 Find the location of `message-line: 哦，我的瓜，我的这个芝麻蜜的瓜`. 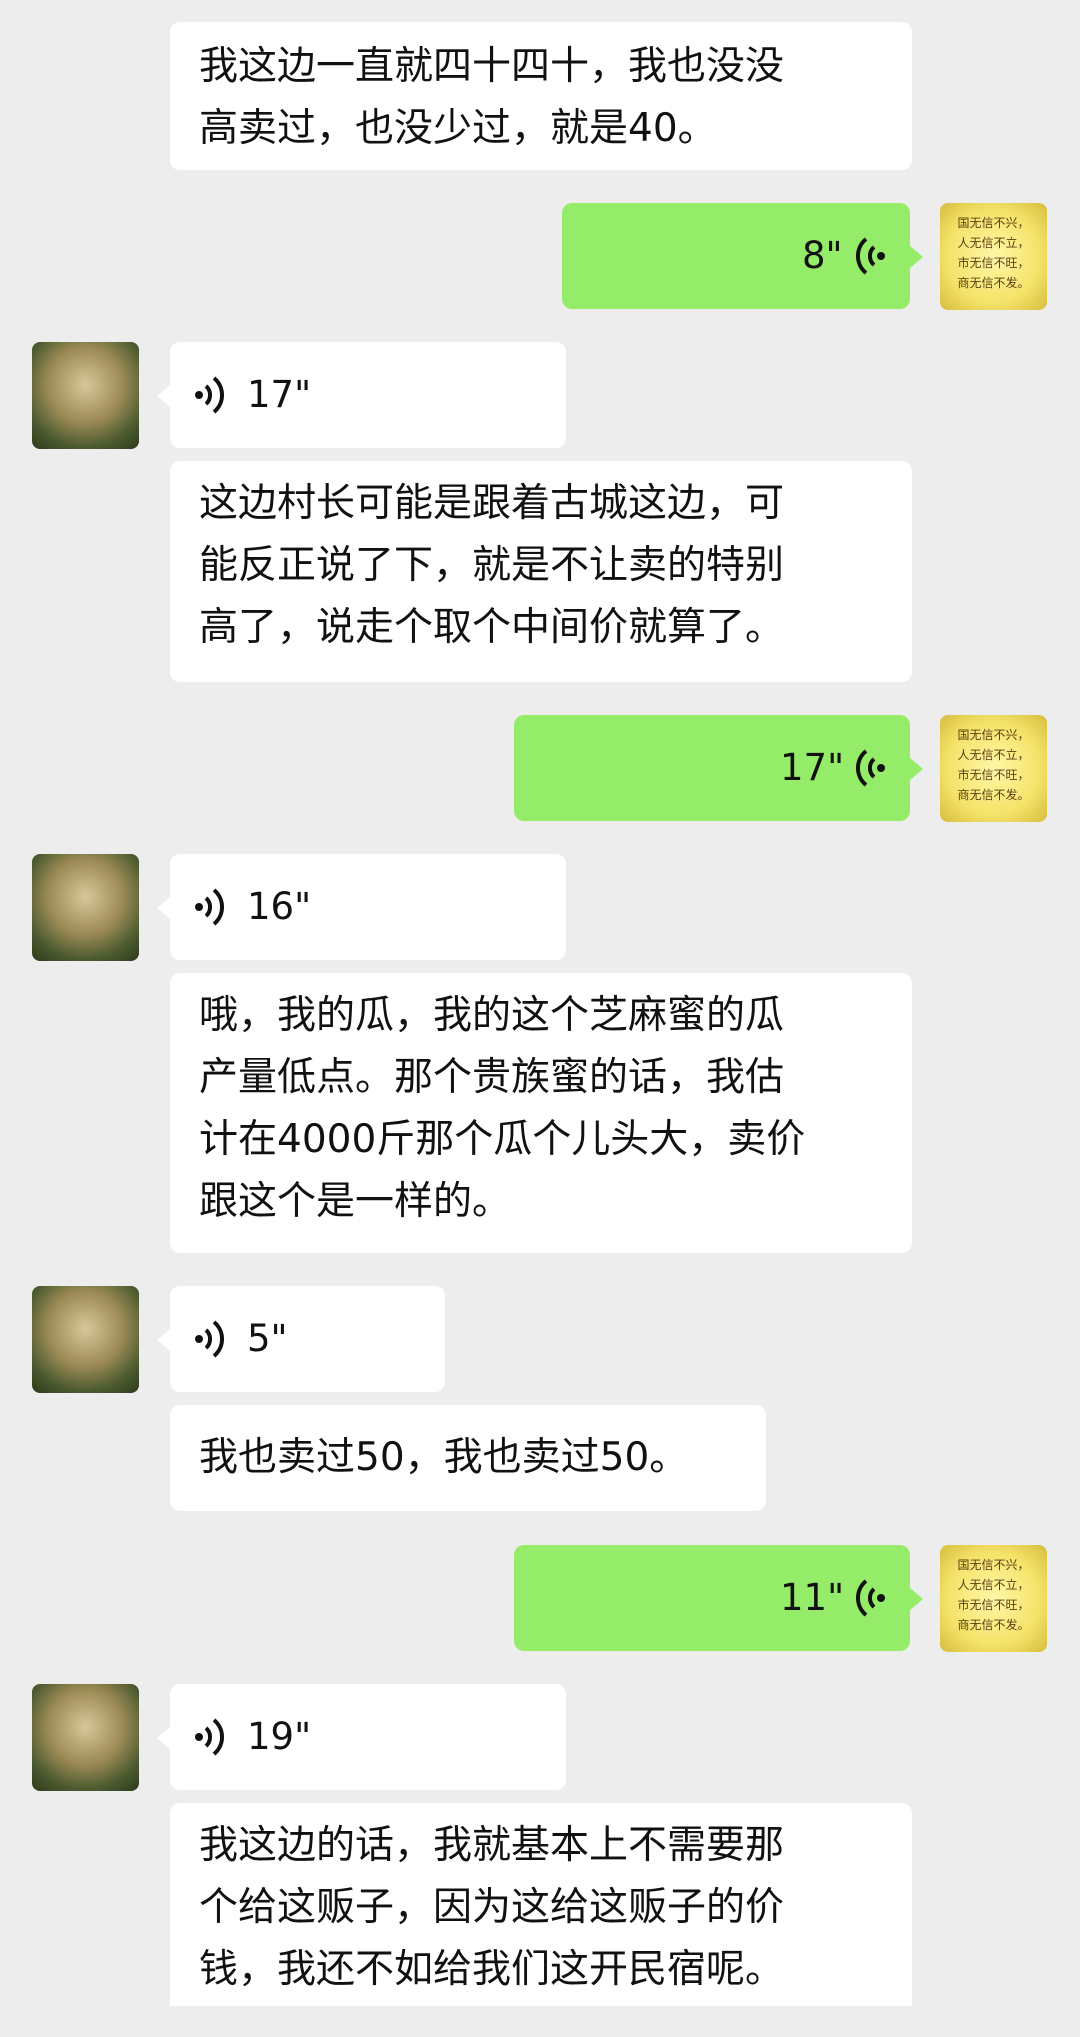

message-line: 哦，我的瓜，我的这个芝麻蜜的瓜 is located at coordinates (492, 1015).